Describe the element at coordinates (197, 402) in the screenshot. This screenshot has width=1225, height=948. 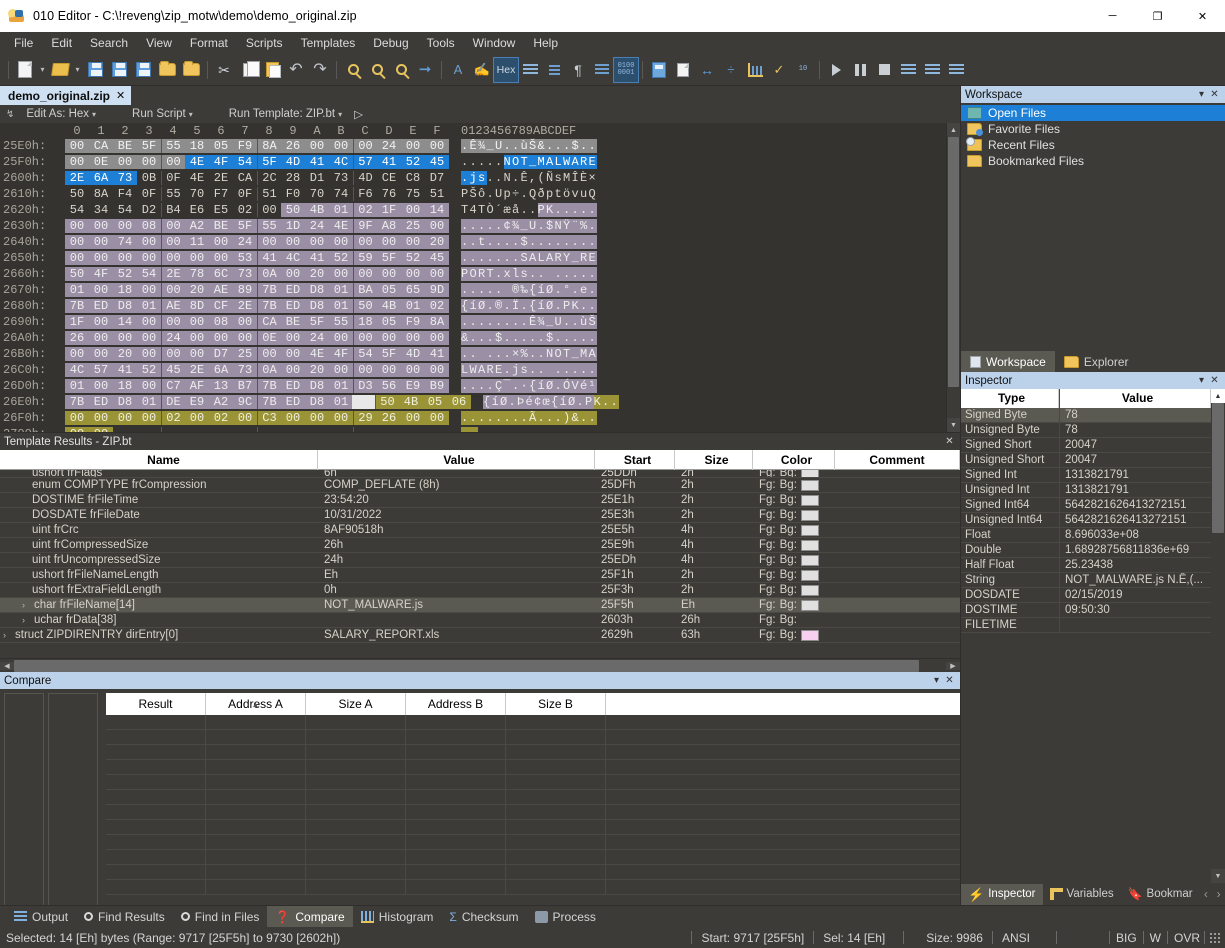
I see `hex-byte: E9` at that location.